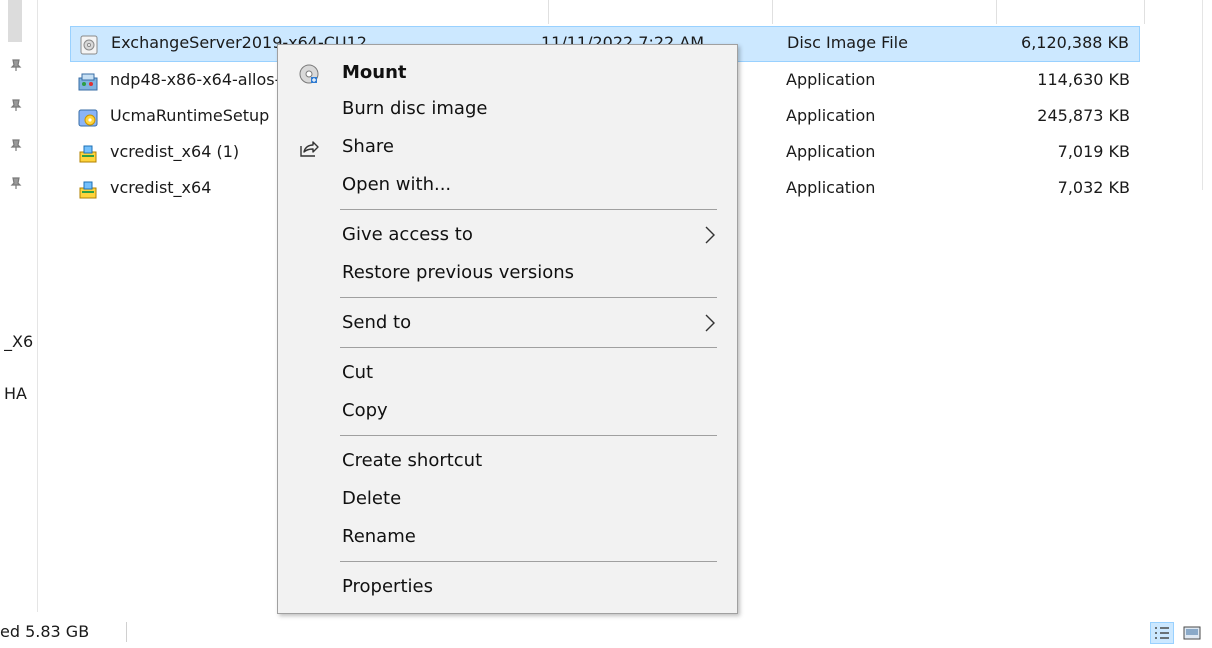 The image size is (1212, 648). I want to click on nav-item-partial: _X6, so click(21, 341).